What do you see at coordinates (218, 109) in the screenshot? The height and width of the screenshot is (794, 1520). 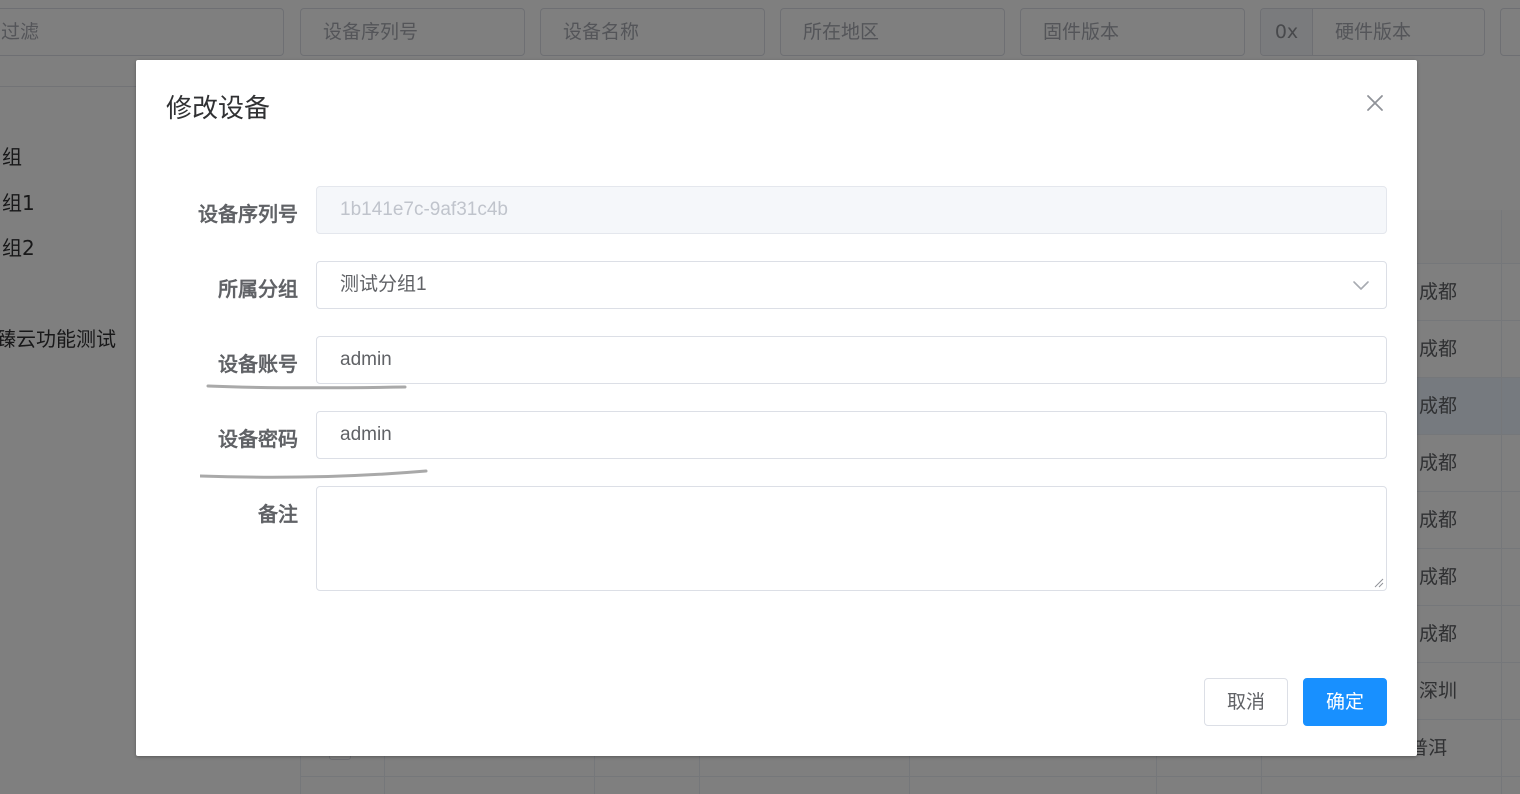 I see `dialog-title: 修改设备` at bounding box center [218, 109].